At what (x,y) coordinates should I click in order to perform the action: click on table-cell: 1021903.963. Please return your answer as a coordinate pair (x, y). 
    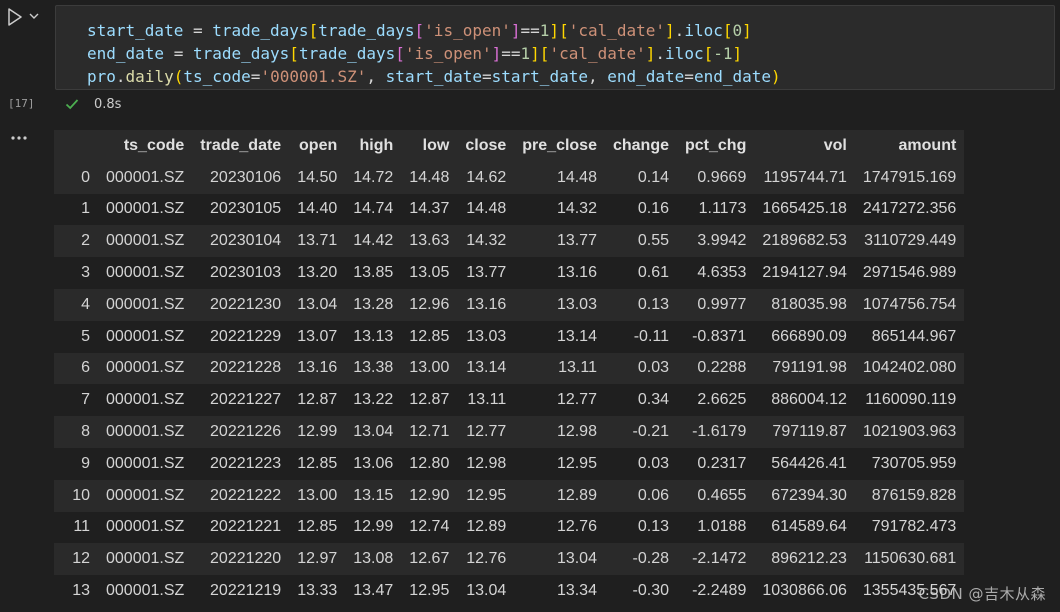
    Looking at the image, I should click on (909, 432).